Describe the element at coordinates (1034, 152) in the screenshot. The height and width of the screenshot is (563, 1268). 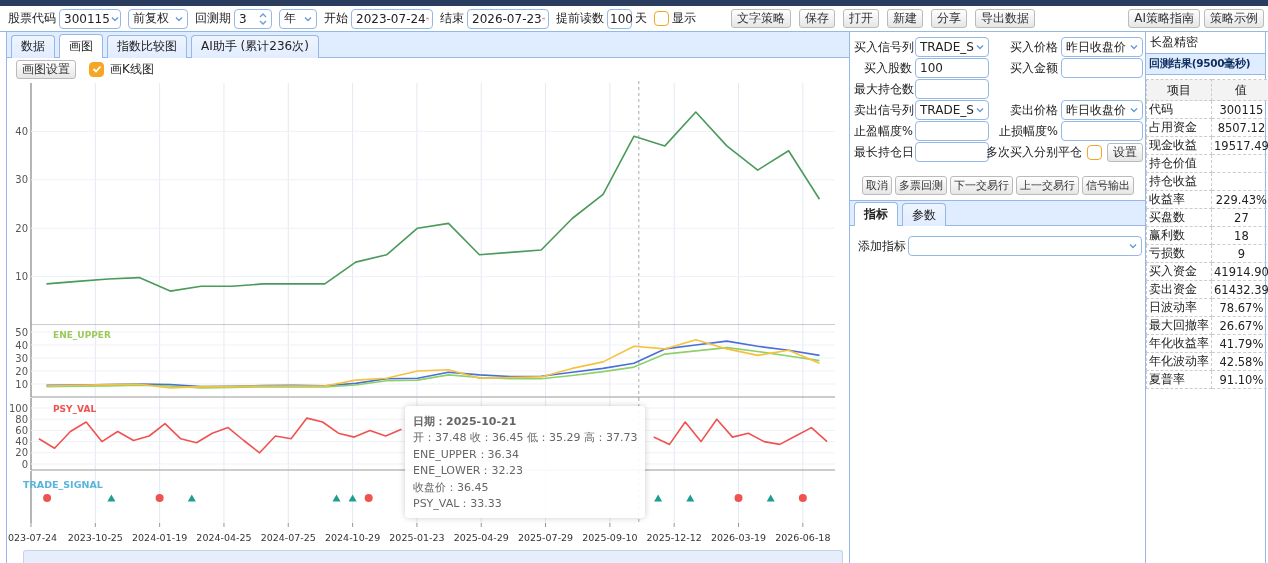
I see `checkbox-label: 多次买入分别平仓` at that location.